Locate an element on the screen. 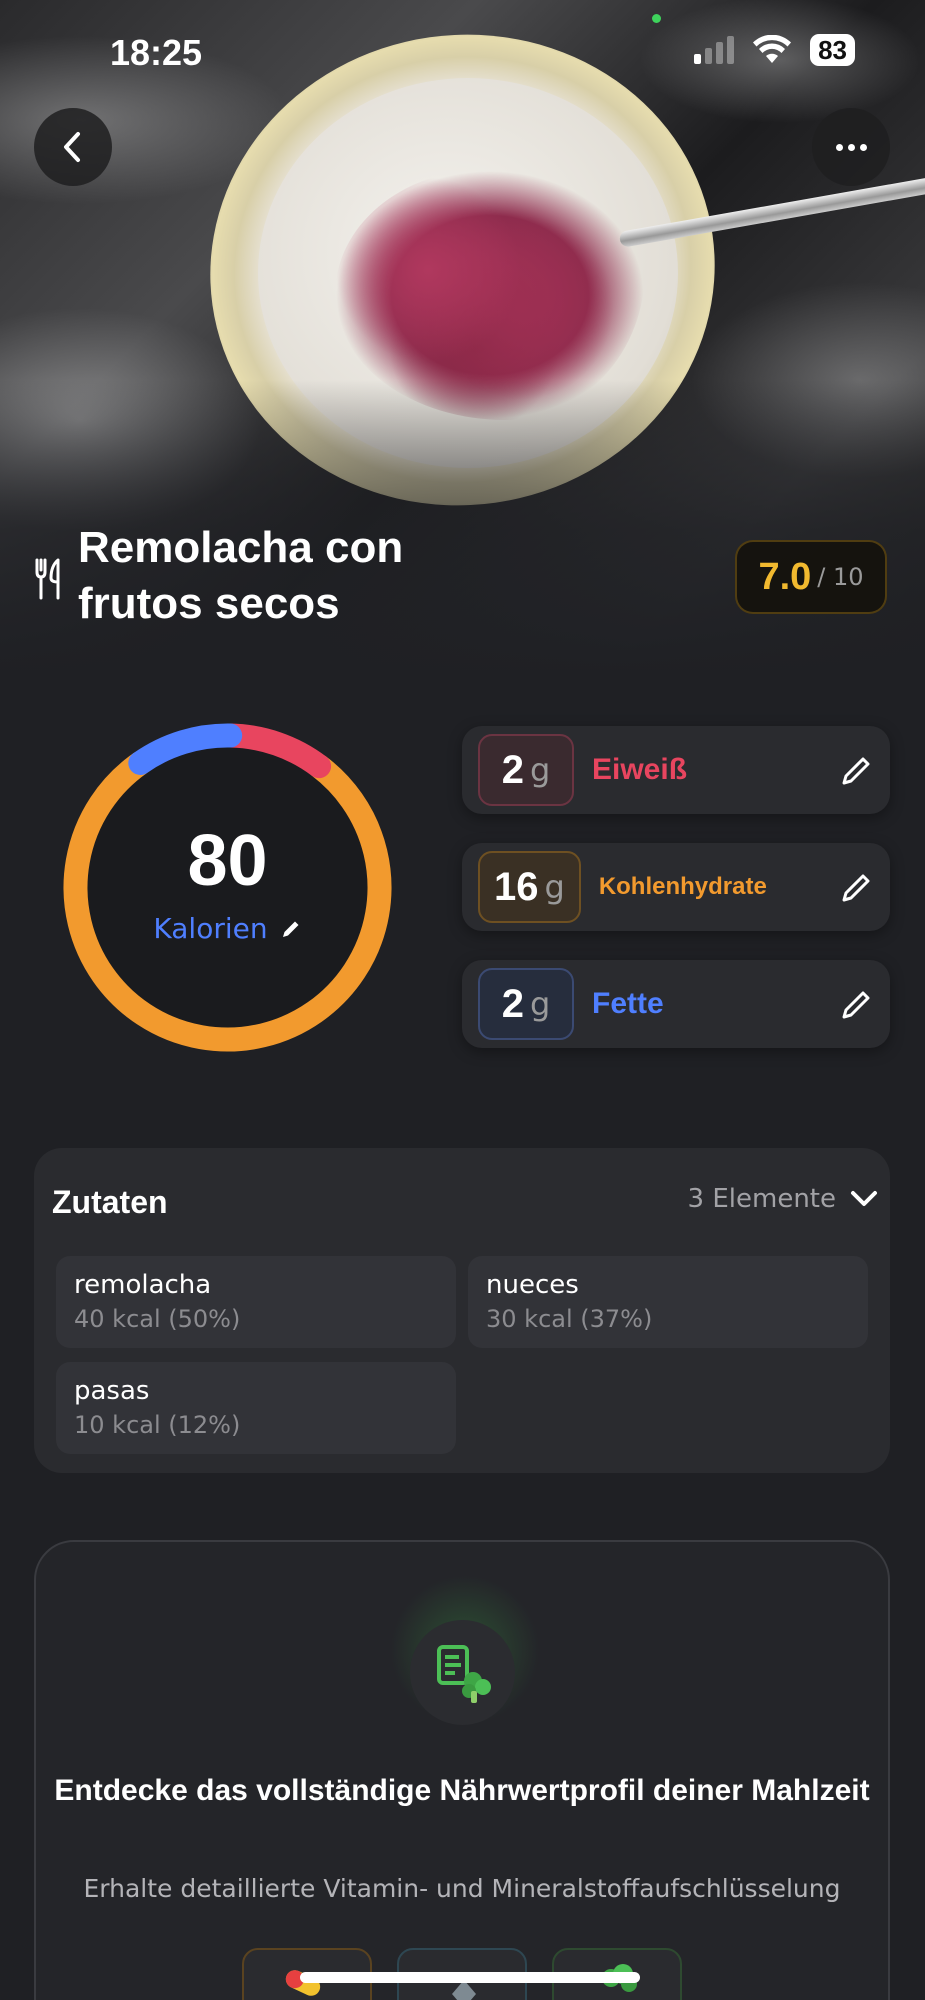 The height and width of the screenshot is (2000, 925). macro-carbs: 16 g Kohlenhydrate is located at coordinates (676, 887).